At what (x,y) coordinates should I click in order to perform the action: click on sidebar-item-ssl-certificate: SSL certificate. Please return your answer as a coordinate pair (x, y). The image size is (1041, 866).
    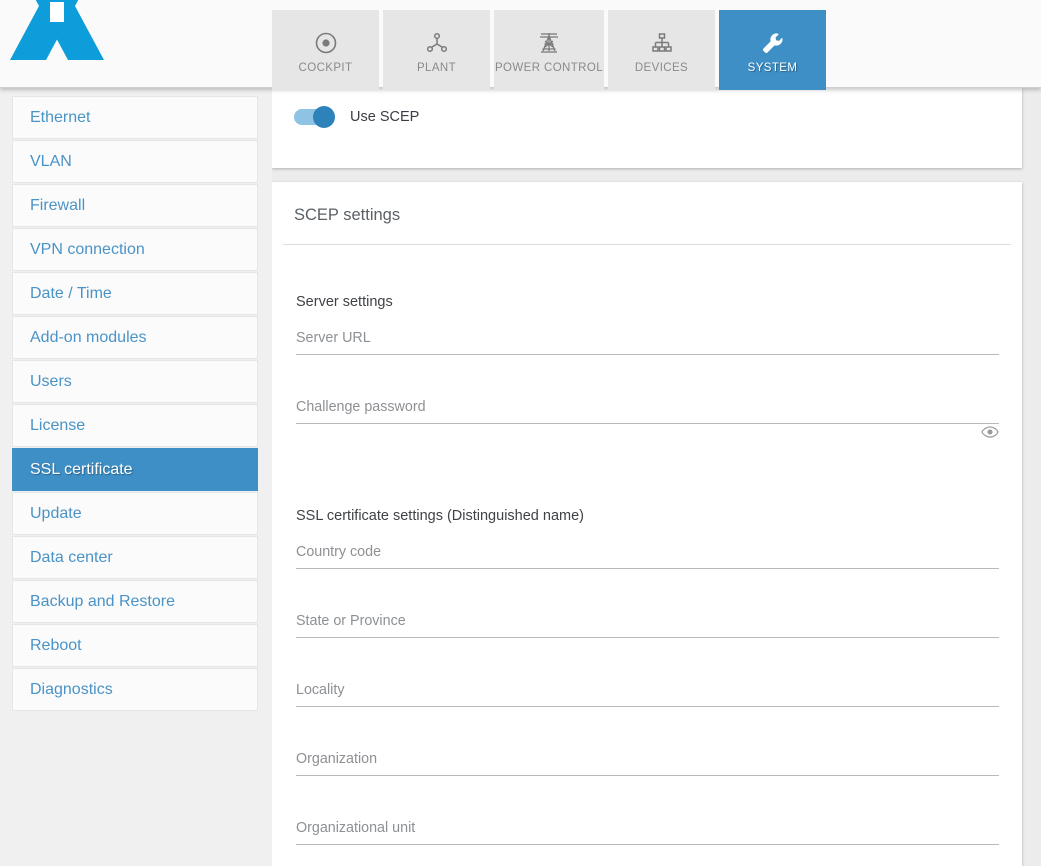
    Looking at the image, I should click on (135, 469).